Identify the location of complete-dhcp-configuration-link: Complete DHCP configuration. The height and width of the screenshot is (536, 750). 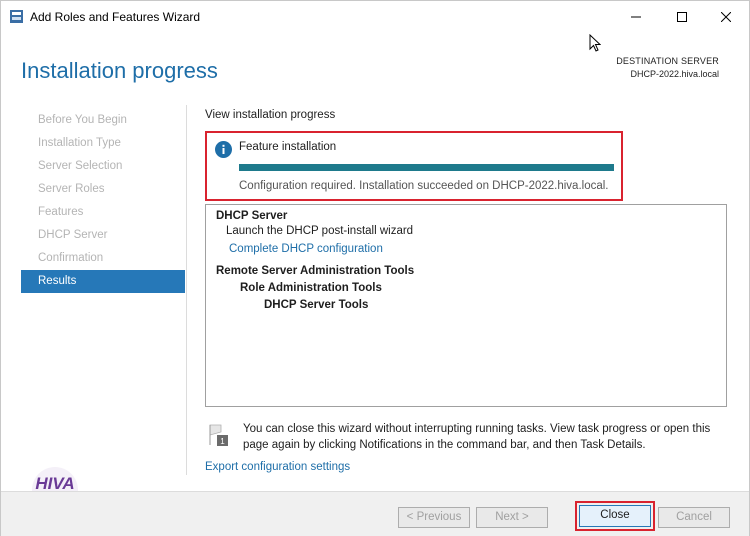
(306, 249).